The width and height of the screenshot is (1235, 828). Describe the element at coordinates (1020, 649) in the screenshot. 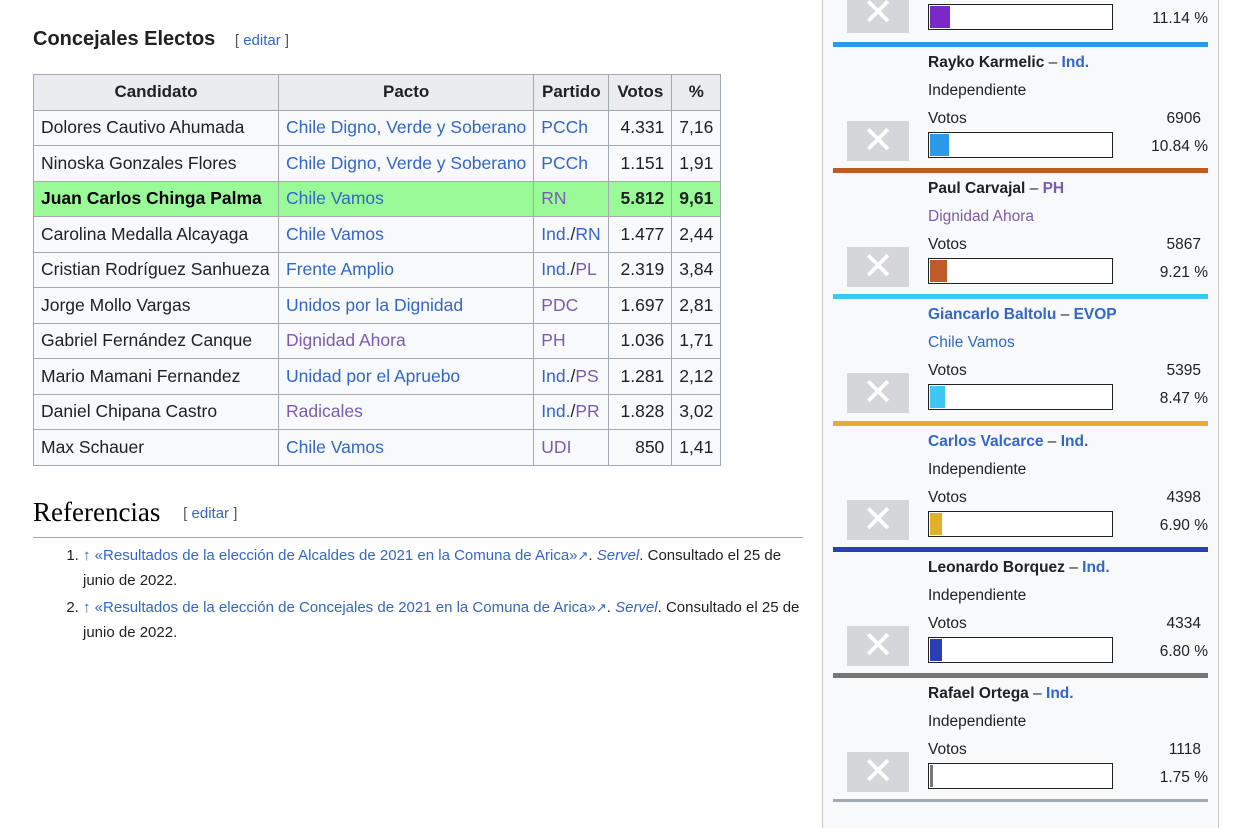

I see `vote-bar` at that location.